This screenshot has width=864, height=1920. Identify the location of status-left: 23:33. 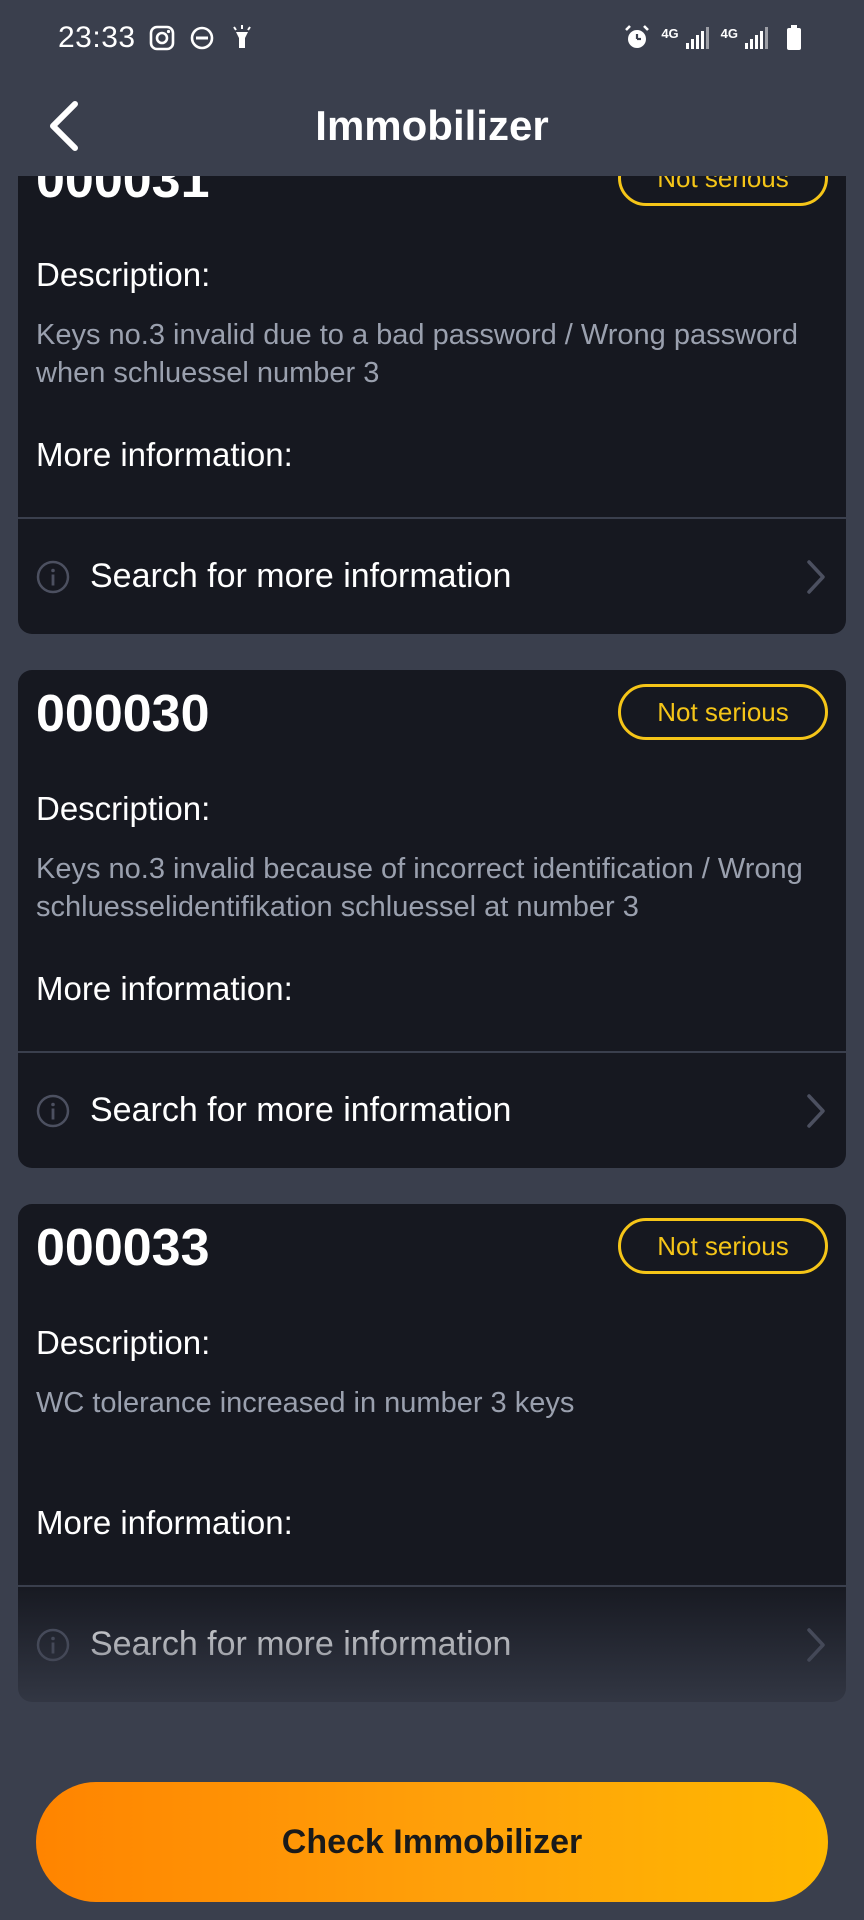
(157, 38).